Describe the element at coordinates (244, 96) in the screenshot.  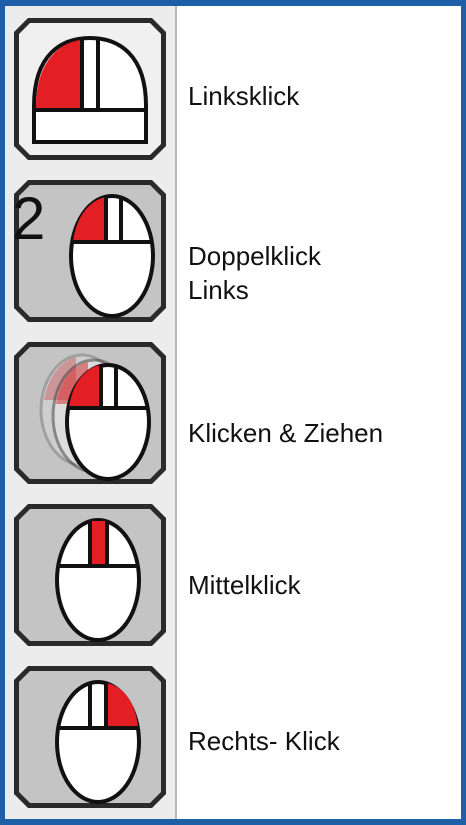
I see `left-click-label: Linksklick` at that location.